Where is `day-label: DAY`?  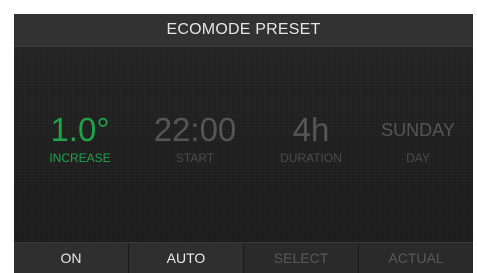 day-label: DAY is located at coordinates (418, 158).